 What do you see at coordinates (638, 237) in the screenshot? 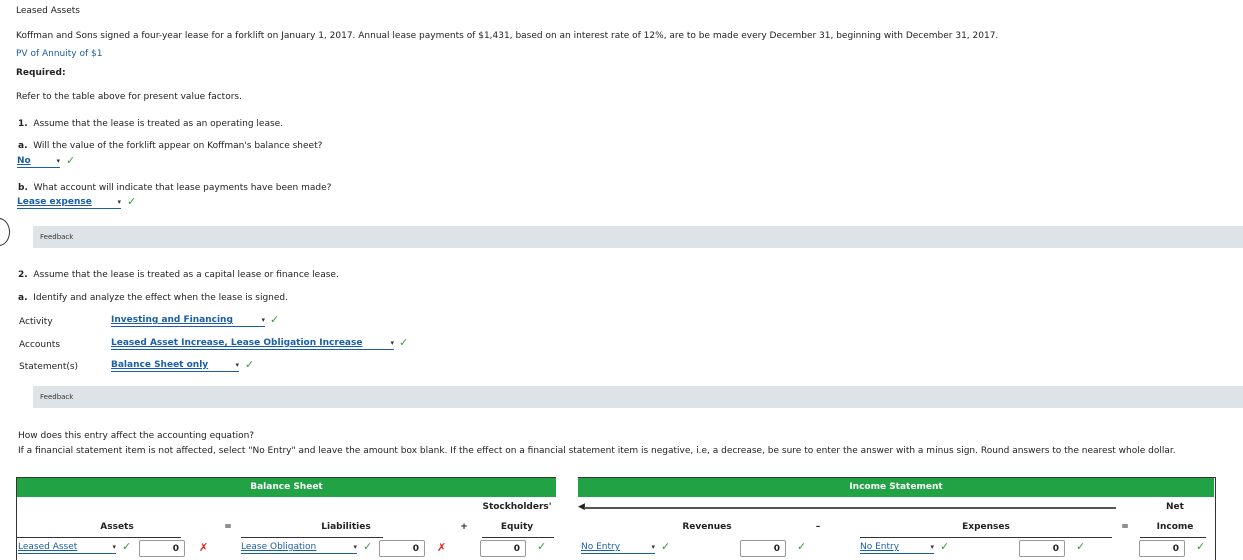
I see `feedback-bar-1: Feedback` at bounding box center [638, 237].